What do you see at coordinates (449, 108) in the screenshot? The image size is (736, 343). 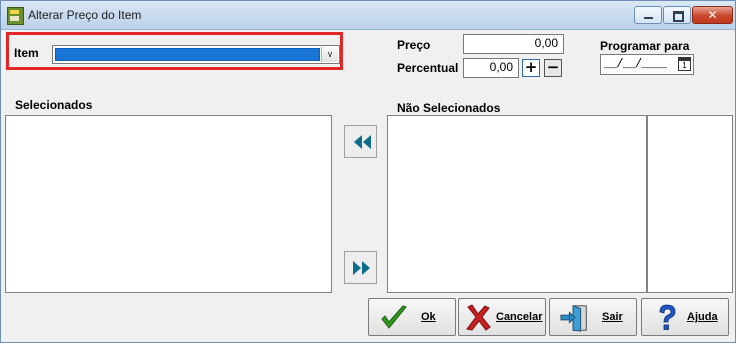 I see `nao-selecionados-label: Não Selecionados` at bounding box center [449, 108].